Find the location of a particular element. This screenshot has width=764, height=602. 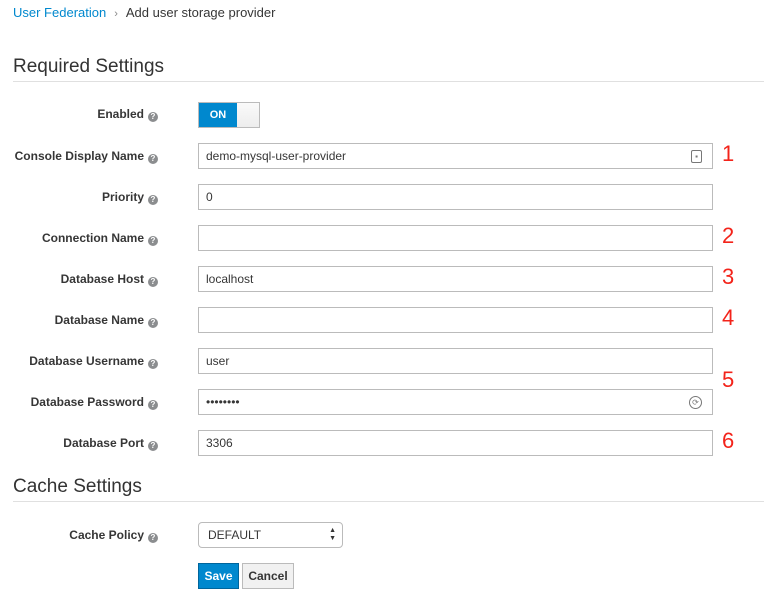

connection-name-label: Connection Name? is located at coordinates (100, 238).